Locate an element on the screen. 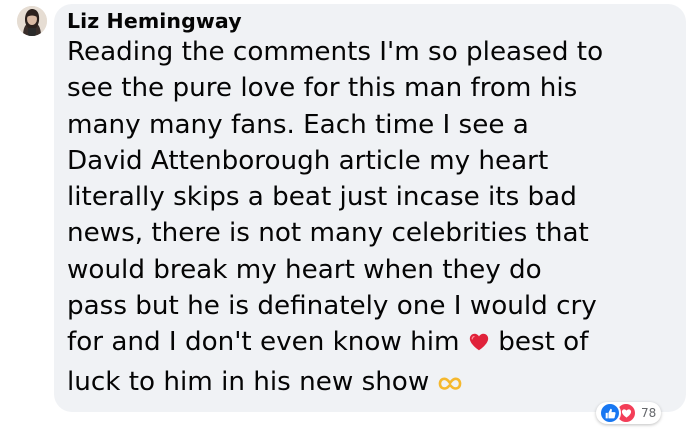 This screenshot has width=700, height=431. comment-line-part: luck to him in his new show is located at coordinates (252, 381).